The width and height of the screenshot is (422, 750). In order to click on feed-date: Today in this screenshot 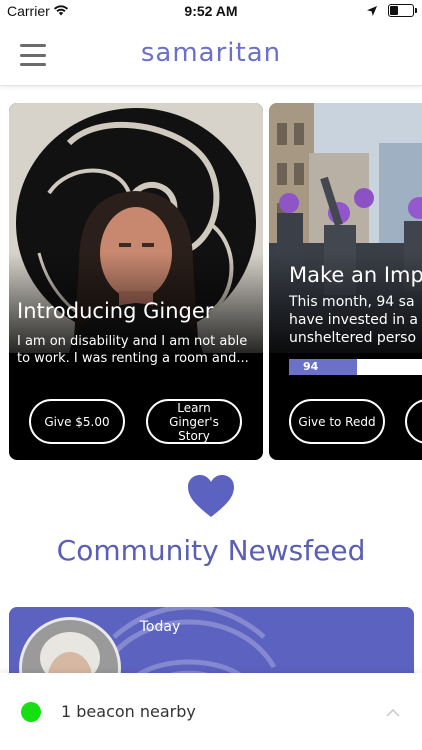, I will do `click(160, 627)`.